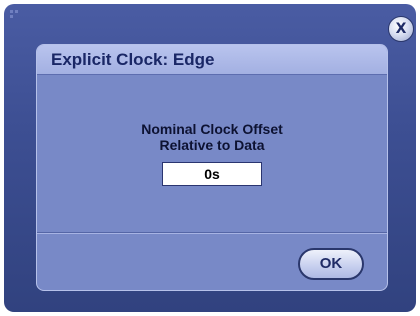  Describe the element at coordinates (212, 145) in the screenshot. I see `clock-offset-label-line2: Relative to Data` at that location.